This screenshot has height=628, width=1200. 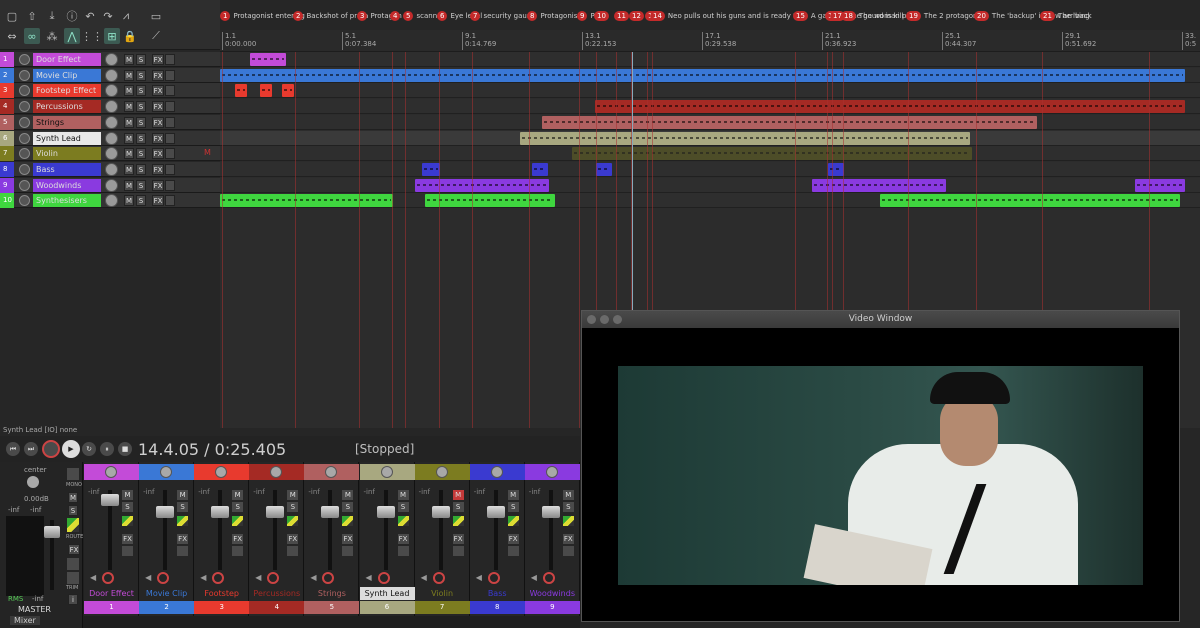 What do you see at coordinates (108, 16) in the screenshot?
I see `redo-icon: ↷` at bounding box center [108, 16].